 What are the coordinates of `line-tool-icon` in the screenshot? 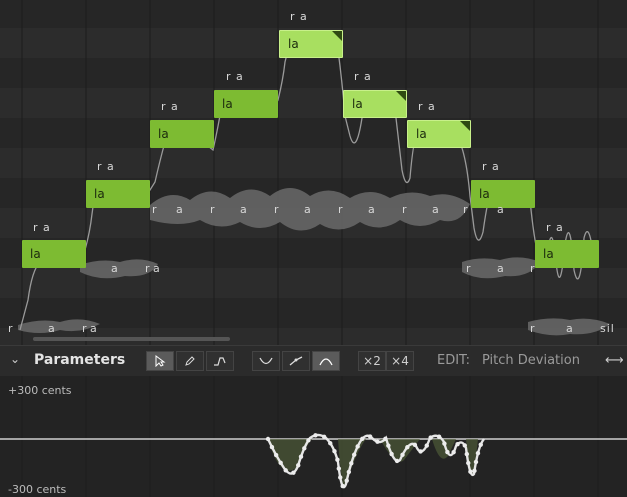 It's located at (220, 361).